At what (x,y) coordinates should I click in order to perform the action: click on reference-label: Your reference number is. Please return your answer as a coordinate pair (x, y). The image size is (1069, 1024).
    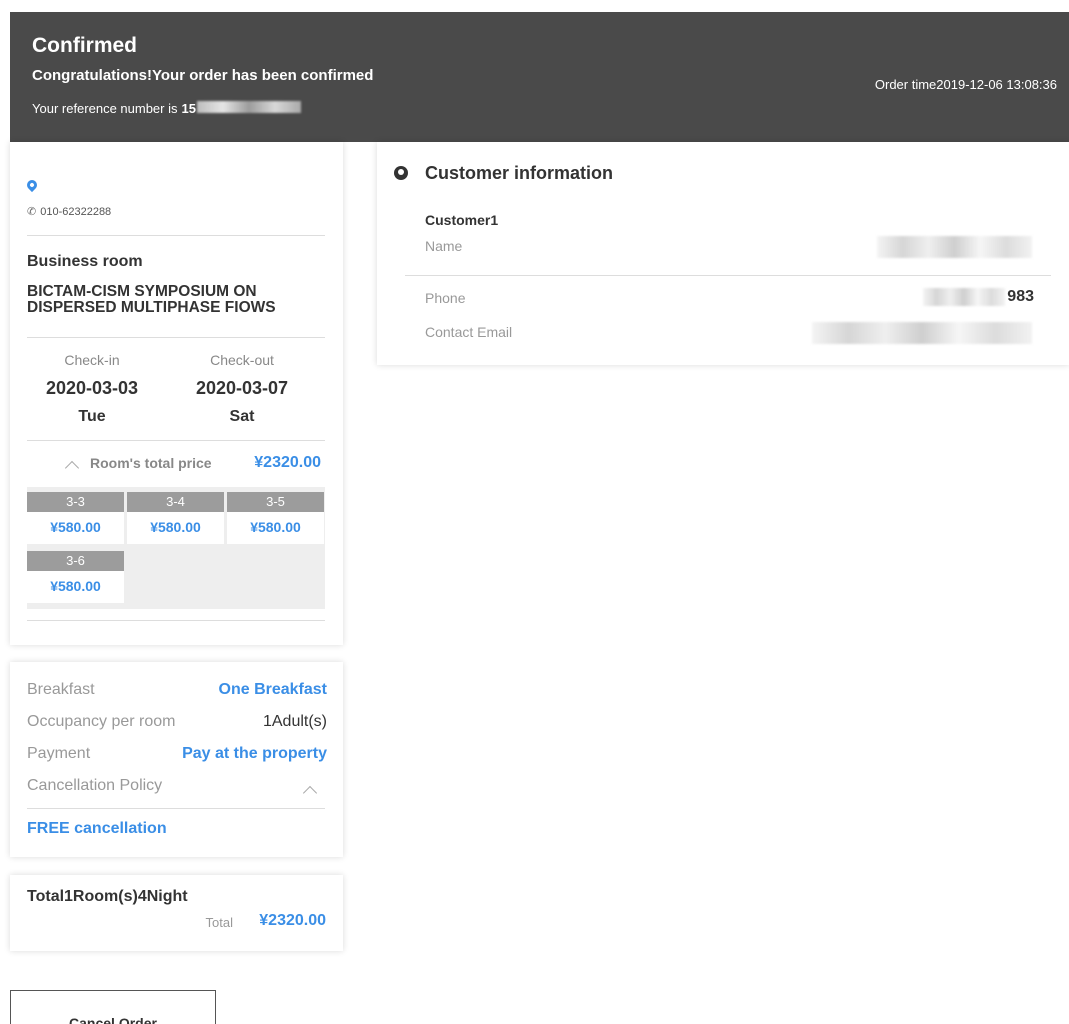
    Looking at the image, I should click on (105, 108).